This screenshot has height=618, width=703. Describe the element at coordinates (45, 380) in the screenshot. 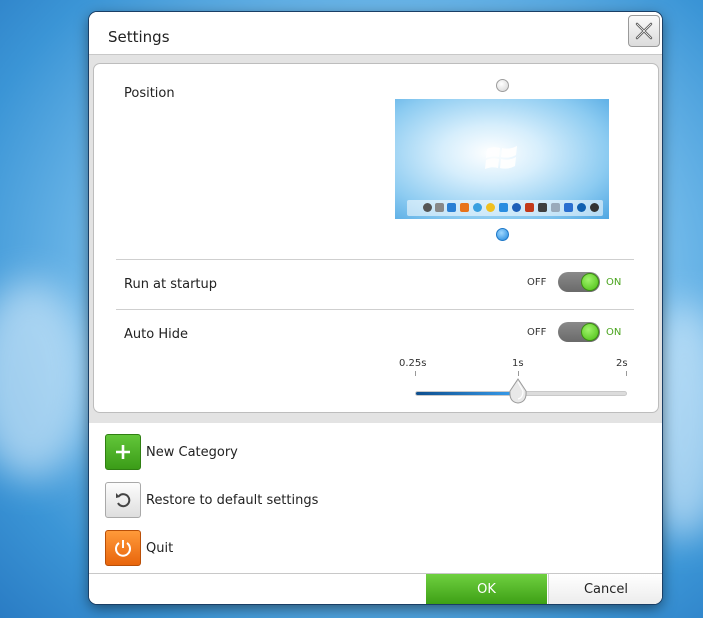

I see `wallpaper-blob` at that location.